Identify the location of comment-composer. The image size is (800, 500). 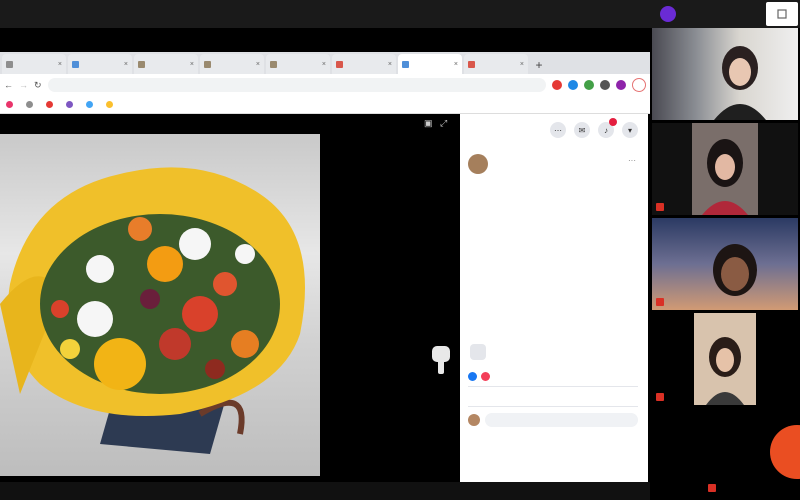
(553, 420).